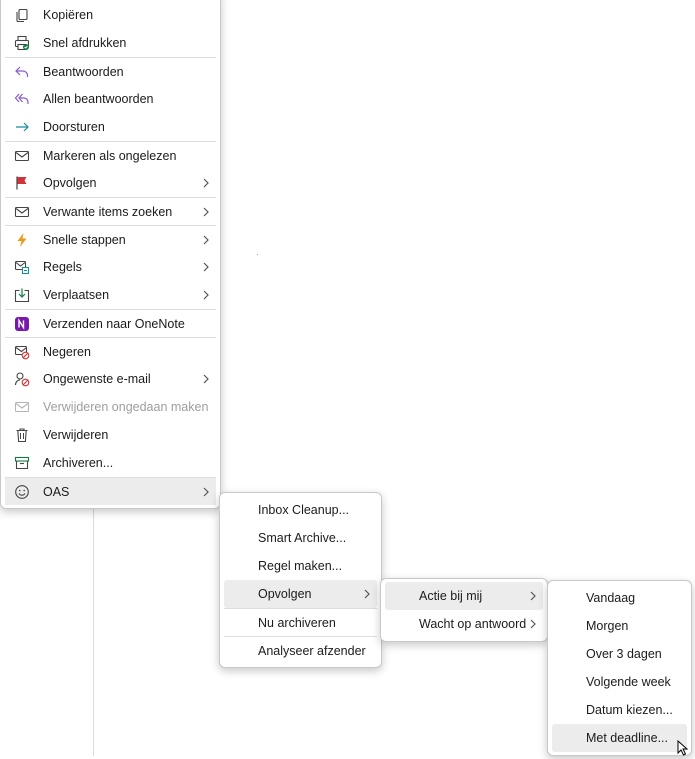 The image size is (695, 759). I want to click on mouse-cursor-icon, so click(684, 747).